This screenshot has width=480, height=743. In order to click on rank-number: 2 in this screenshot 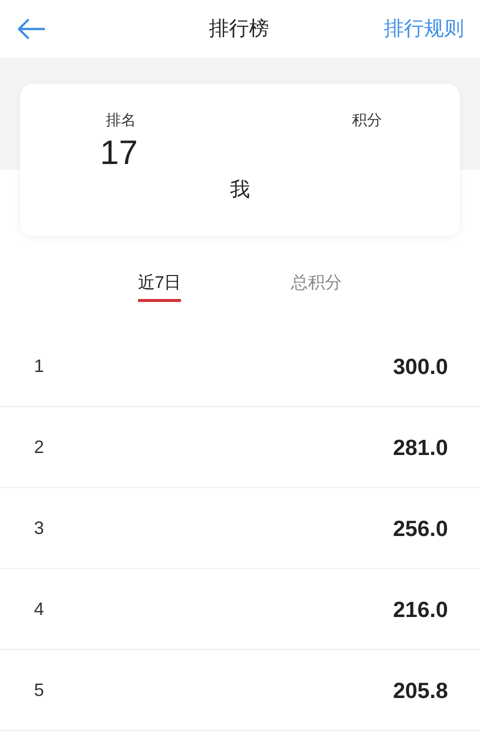, I will do `click(39, 447)`.